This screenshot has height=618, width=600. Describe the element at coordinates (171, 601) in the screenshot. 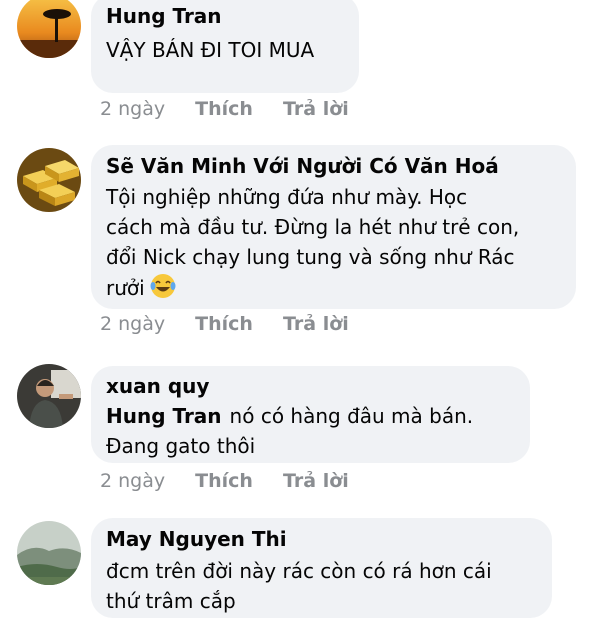

I see `comment-text-line: thứ trâm cắp` at that location.